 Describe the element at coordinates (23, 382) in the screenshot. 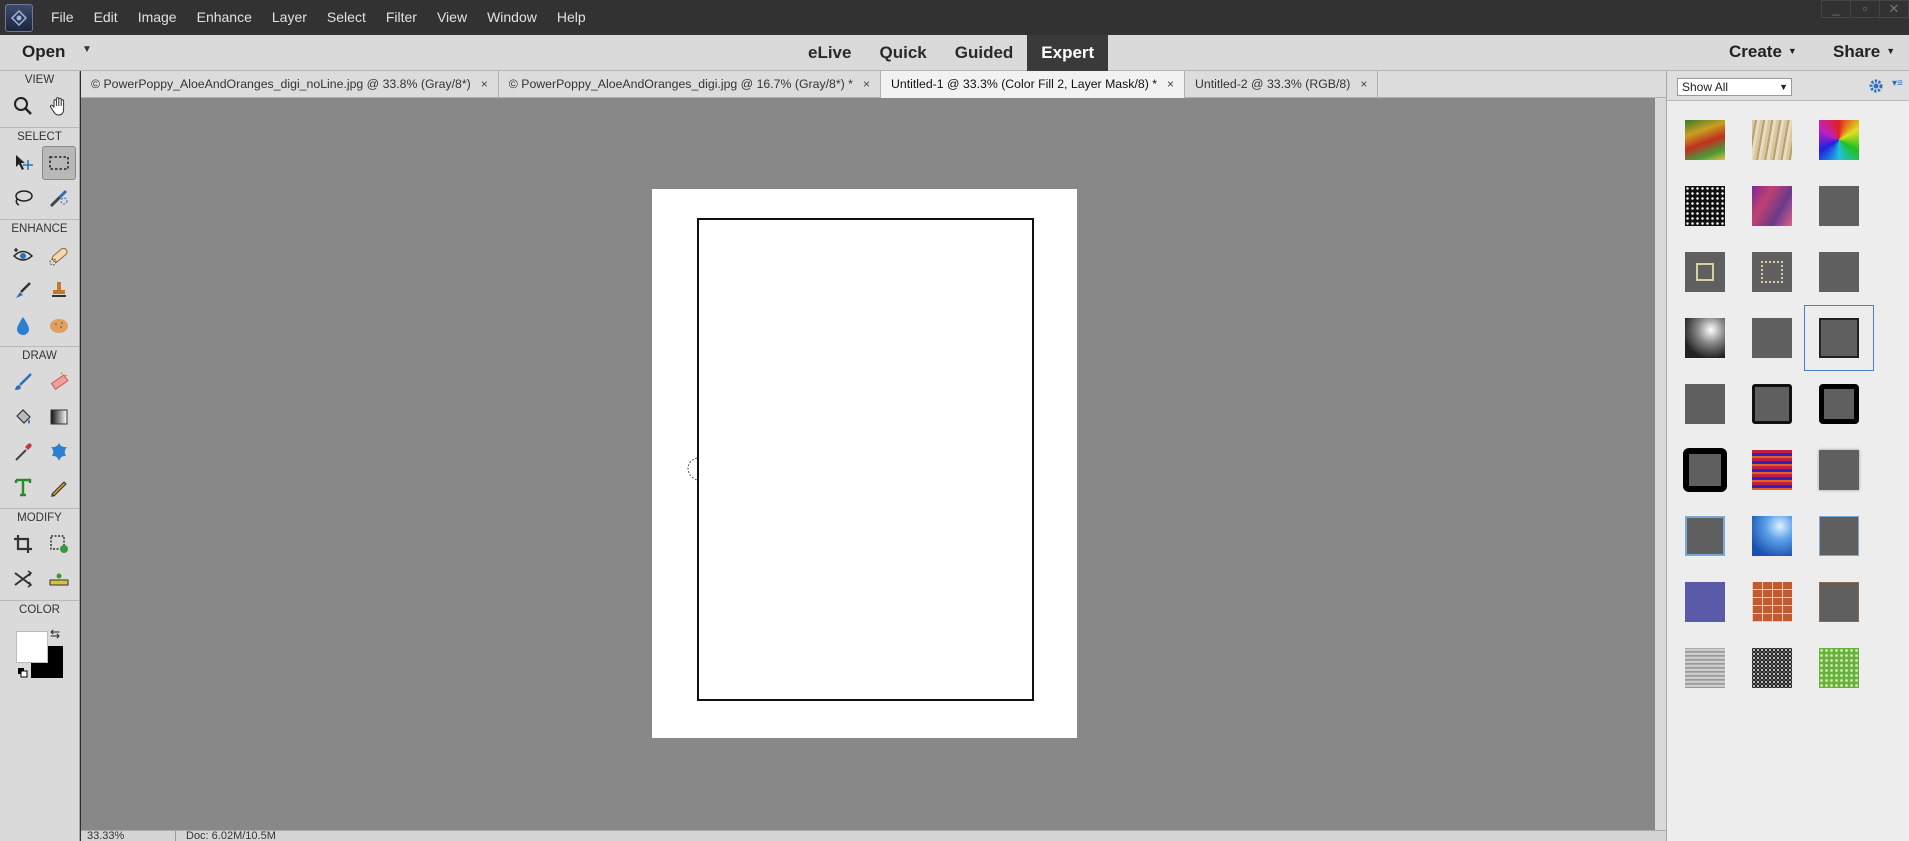

I see `brush-tool-icon` at that location.